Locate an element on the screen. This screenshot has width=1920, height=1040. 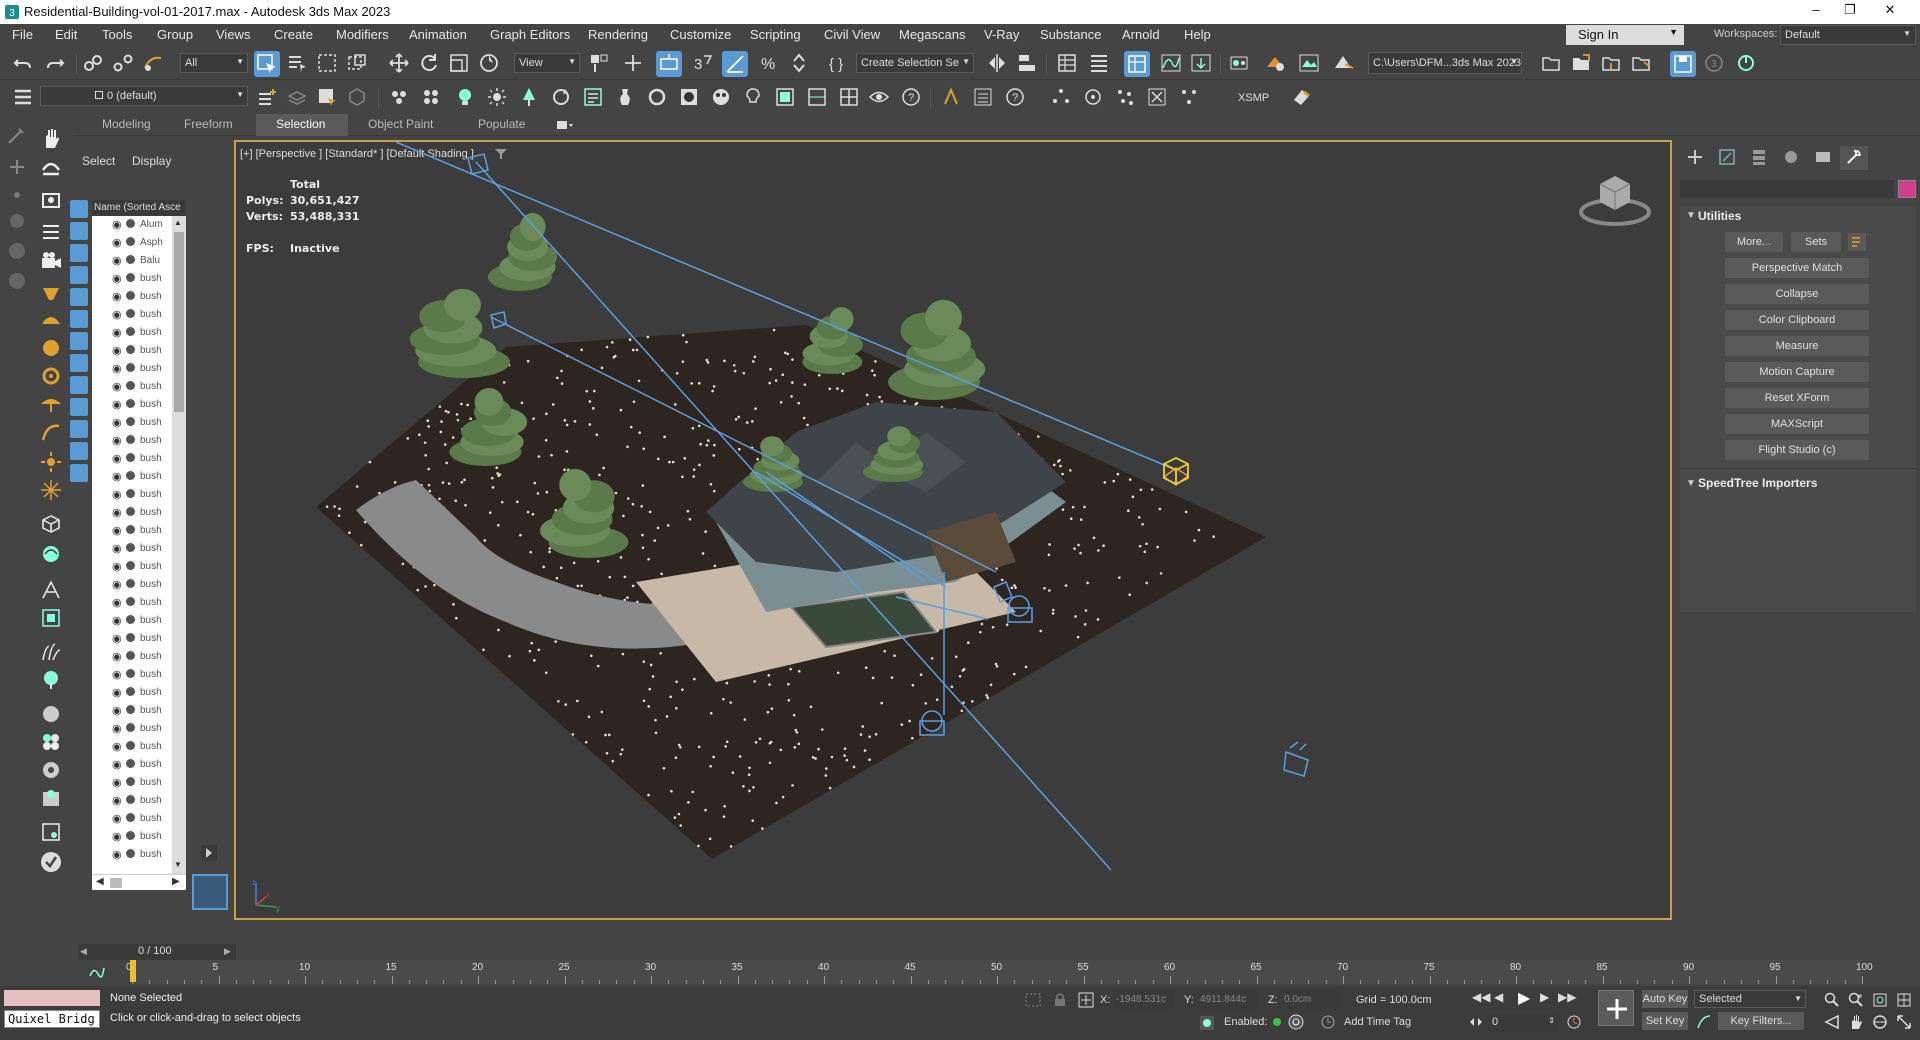
motion-capture-button: Motion Capture is located at coordinates (1797, 372).